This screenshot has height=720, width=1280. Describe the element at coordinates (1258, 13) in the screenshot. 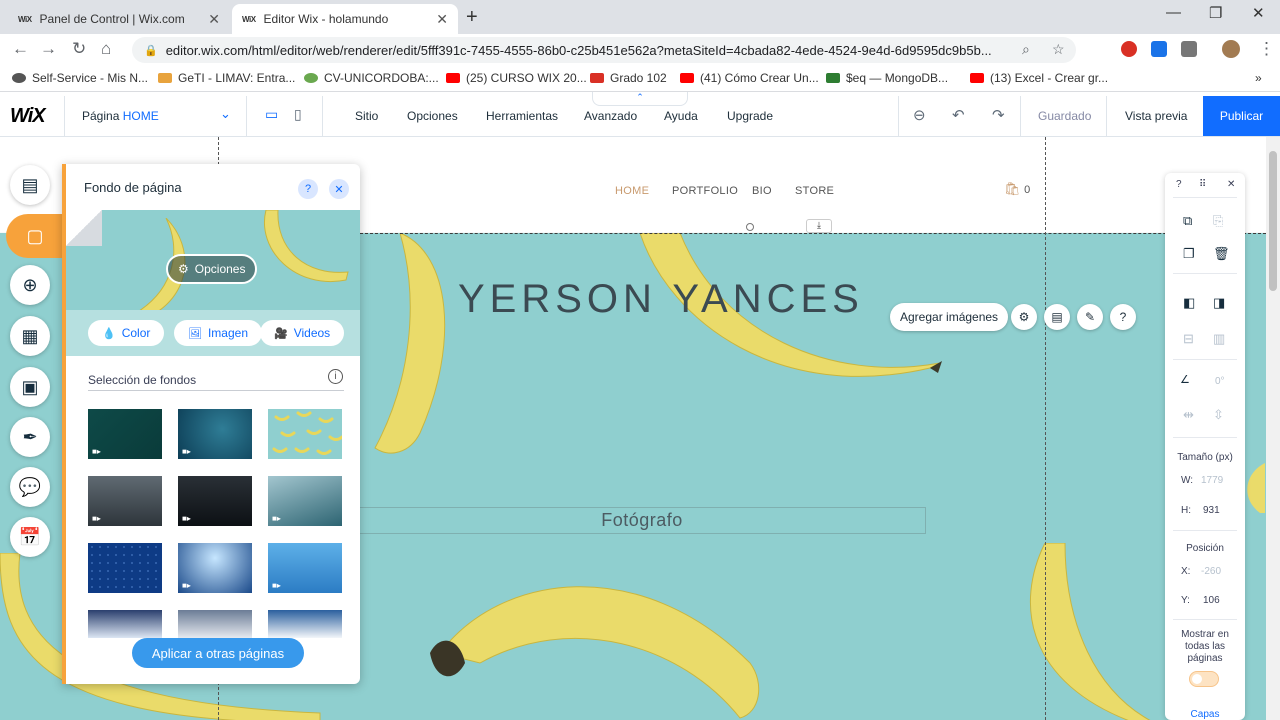

I see `close-window-icon: ✕` at that location.